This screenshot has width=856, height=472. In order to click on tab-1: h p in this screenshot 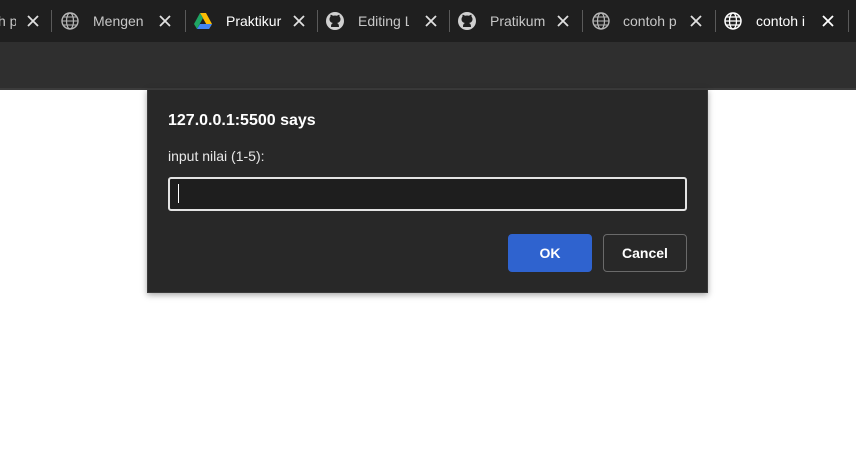, I will do `click(25, 21)`.